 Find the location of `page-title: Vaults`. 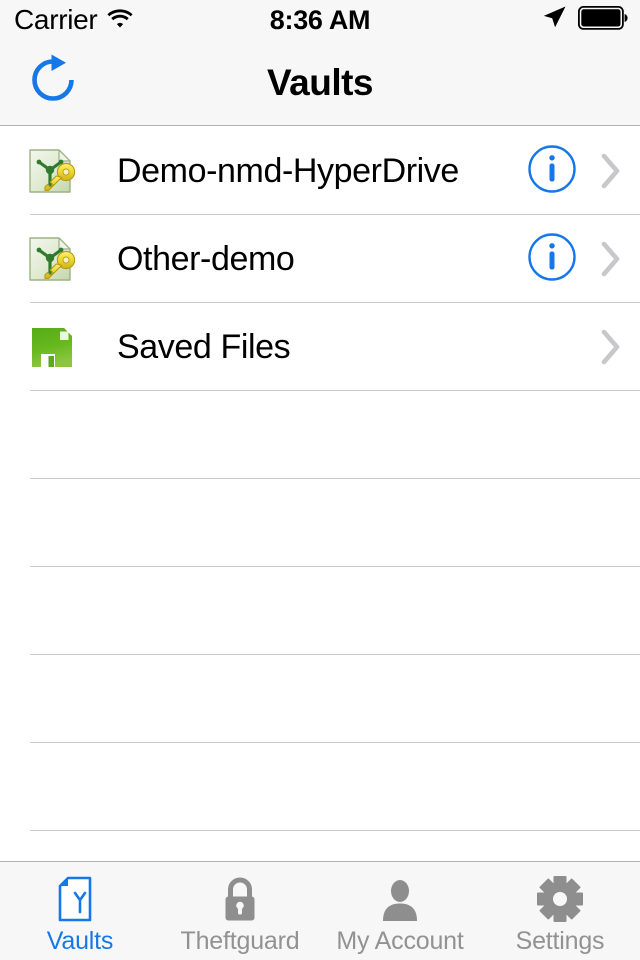

page-title: Vaults is located at coordinates (320, 82).